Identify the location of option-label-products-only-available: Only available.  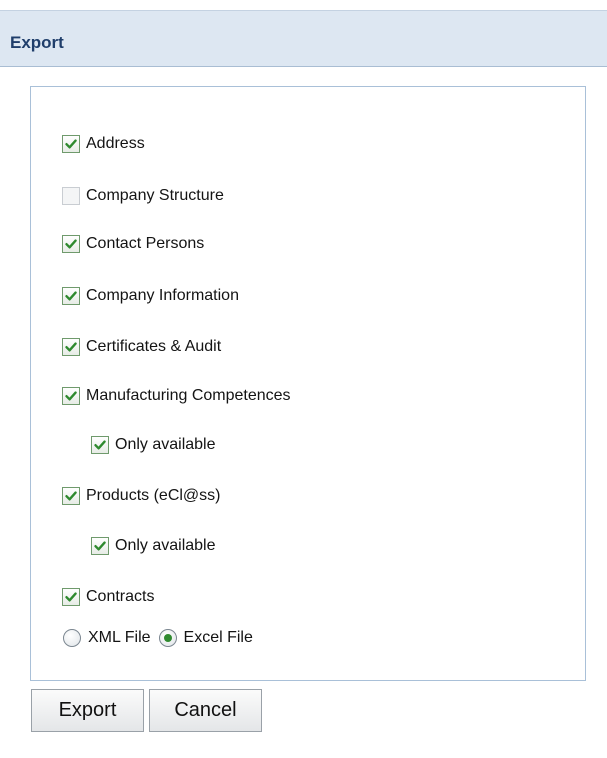
(165, 545).